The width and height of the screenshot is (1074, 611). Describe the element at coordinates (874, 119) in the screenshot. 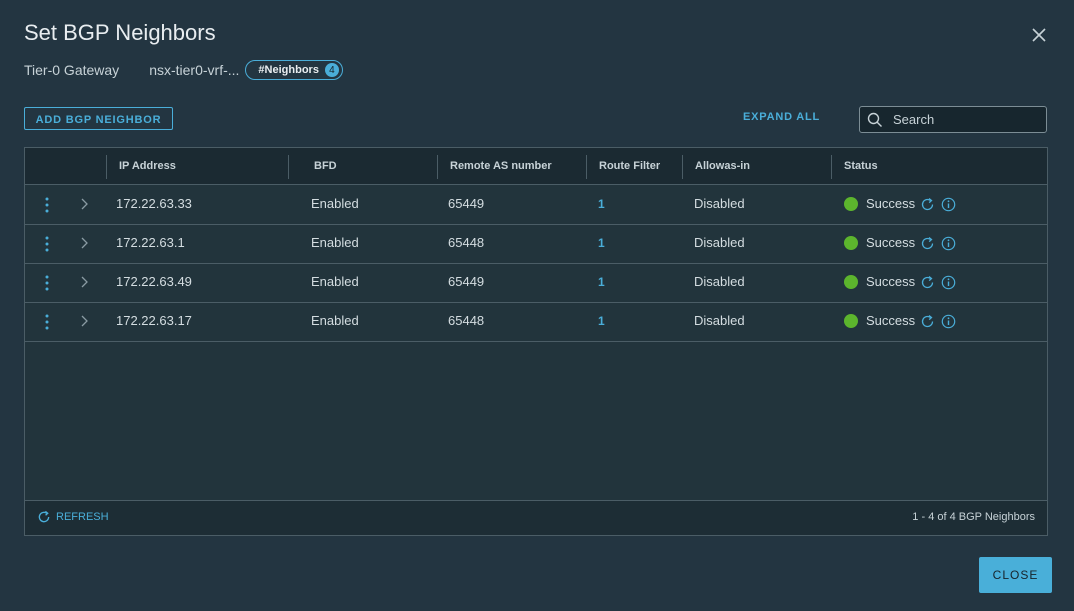

I see `search-icon` at that location.